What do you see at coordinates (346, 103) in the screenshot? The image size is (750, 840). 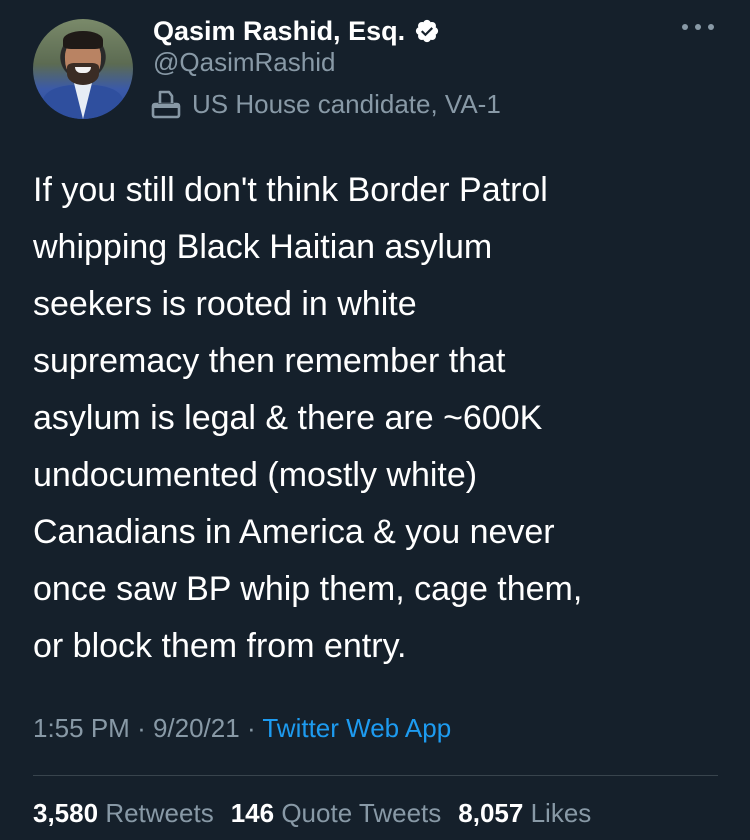 I see `author-label-text: US House candidate, VA-1` at bounding box center [346, 103].